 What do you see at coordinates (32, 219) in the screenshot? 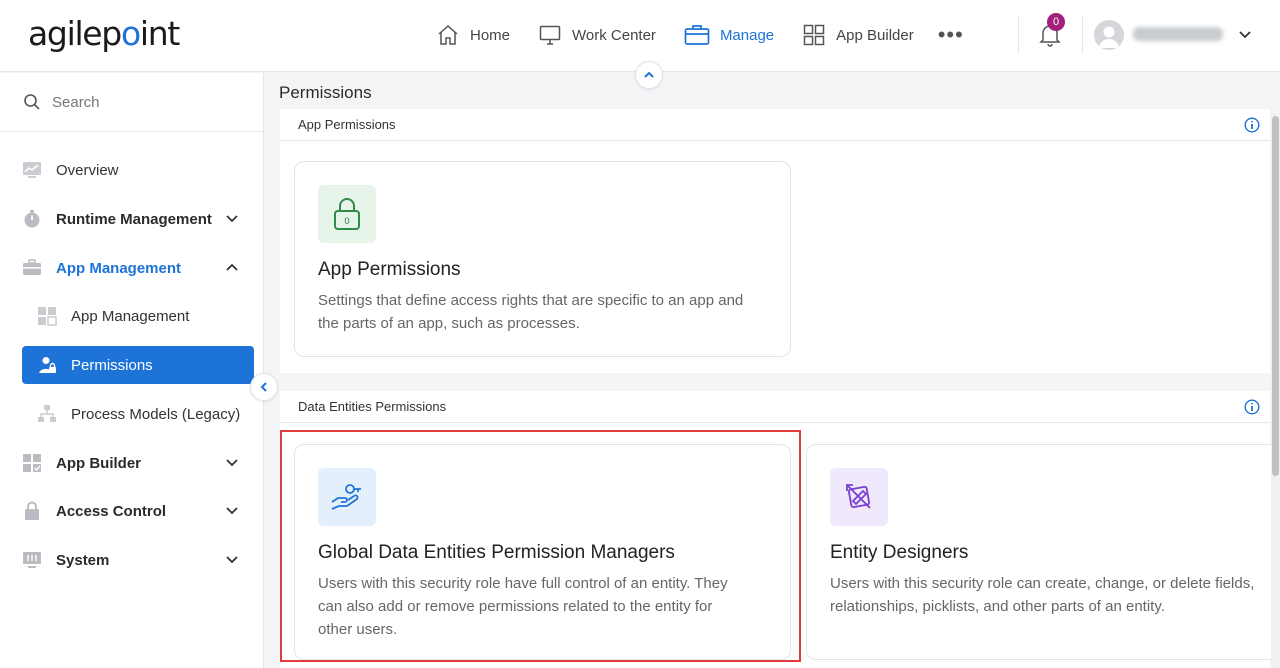
I see `stopwatch-icon` at bounding box center [32, 219].